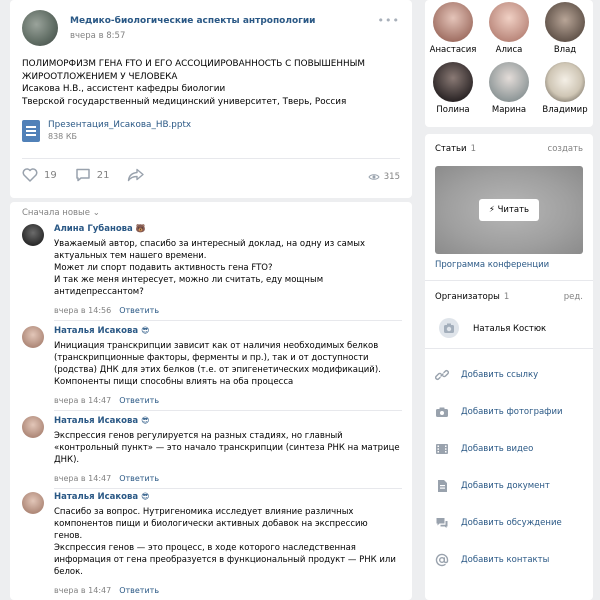  Describe the element at coordinates (374, 177) in the screenshot. I see `eye-icon` at that location.